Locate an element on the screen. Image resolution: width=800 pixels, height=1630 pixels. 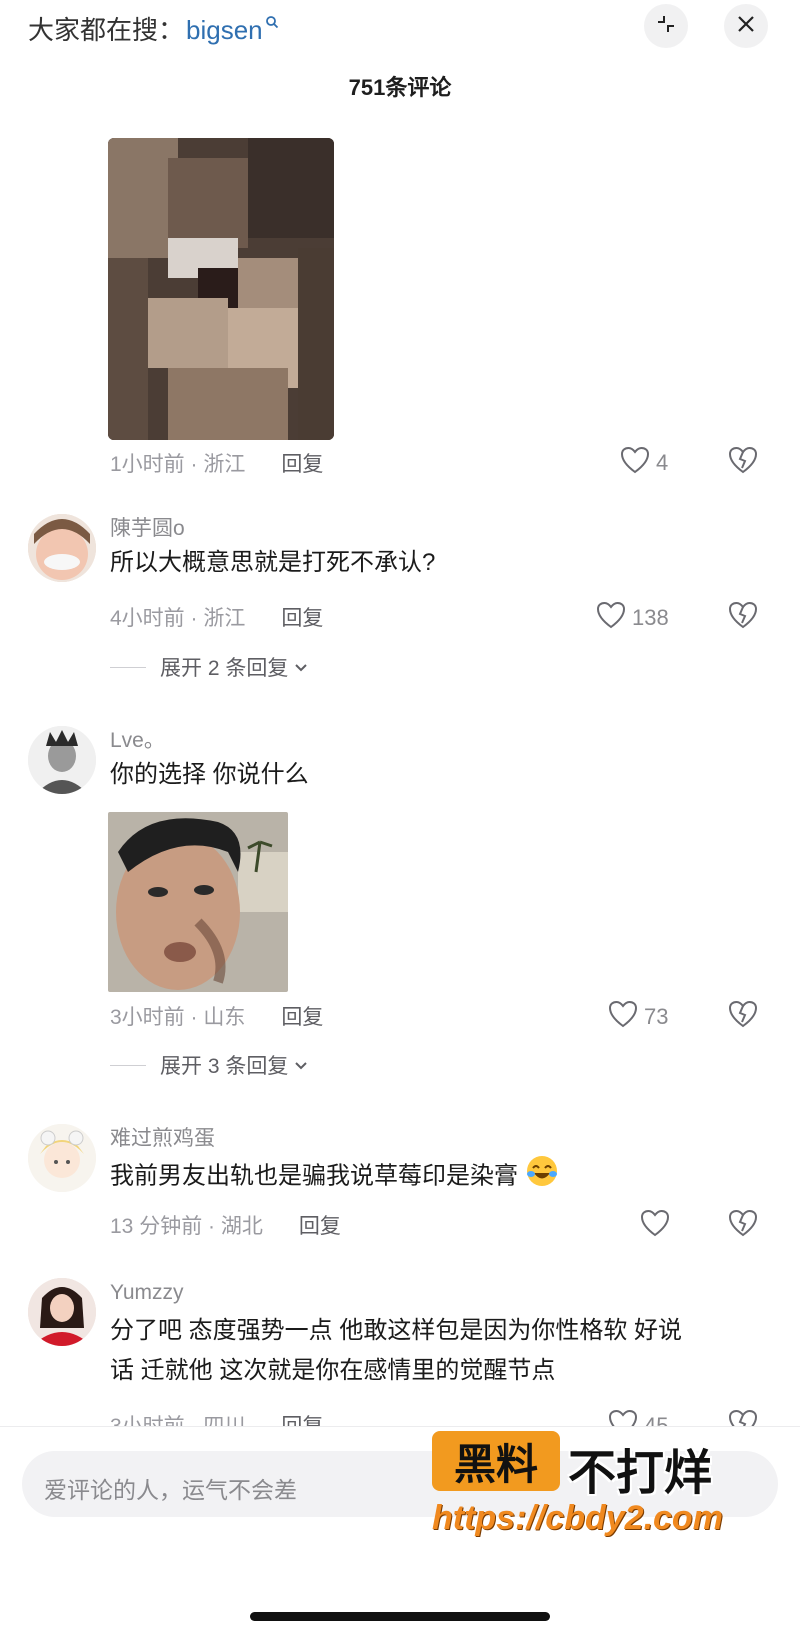
collapse-button is located at coordinates (666, 26).